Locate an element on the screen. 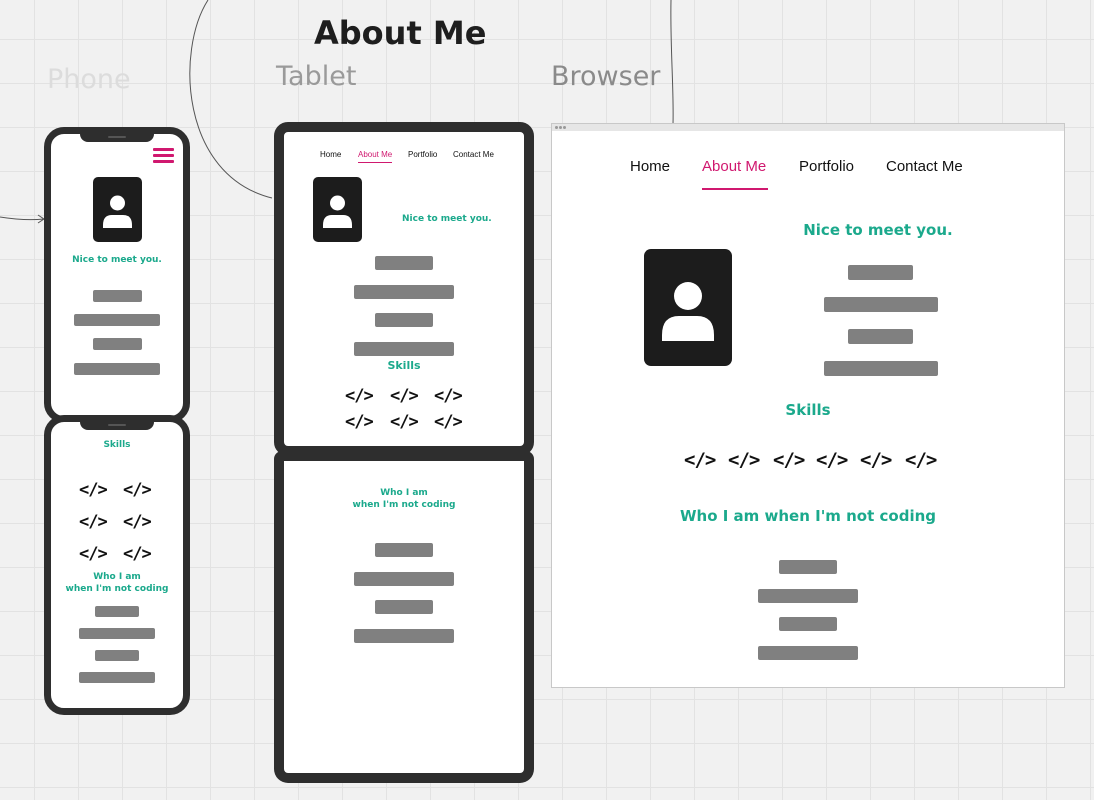 The width and height of the screenshot is (1094, 800). tablet-frame-bottom: Who I am when I'm not coding is located at coordinates (404, 617).